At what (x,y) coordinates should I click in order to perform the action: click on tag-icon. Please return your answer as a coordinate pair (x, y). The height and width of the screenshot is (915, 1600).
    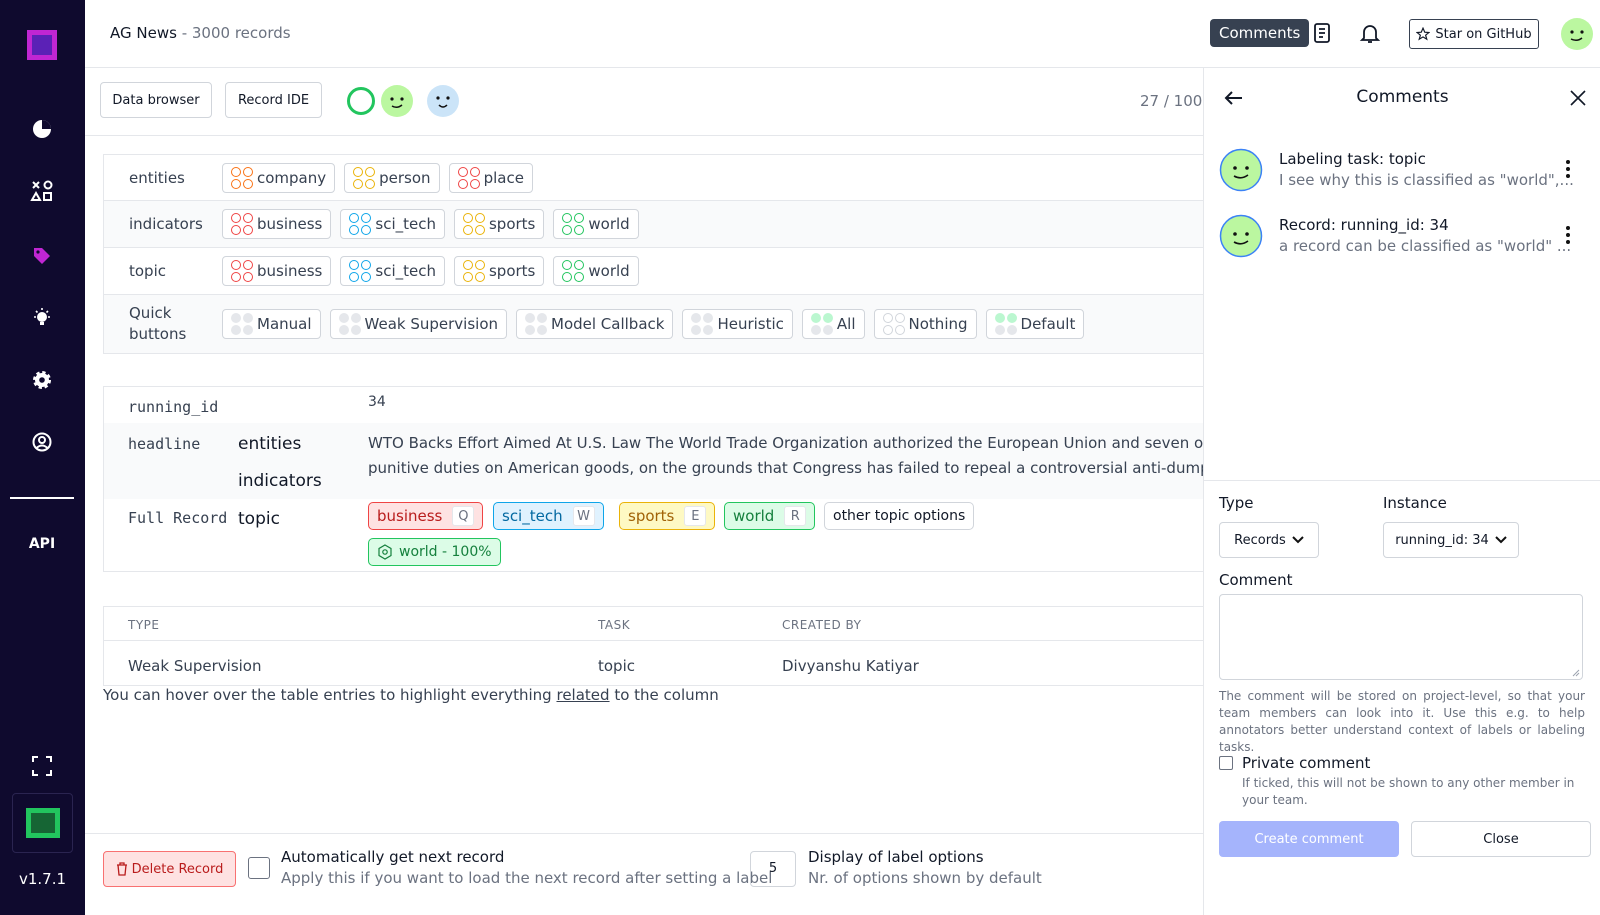
    Looking at the image, I should click on (42, 256).